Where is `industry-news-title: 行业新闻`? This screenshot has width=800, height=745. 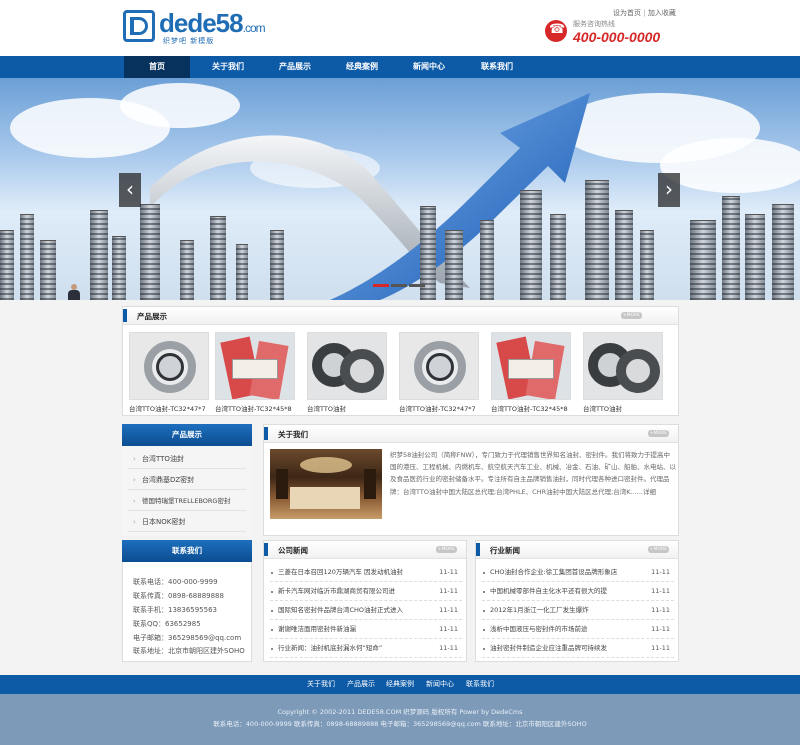 industry-news-title: 行业新闻 is located at coordinates (505, 550).